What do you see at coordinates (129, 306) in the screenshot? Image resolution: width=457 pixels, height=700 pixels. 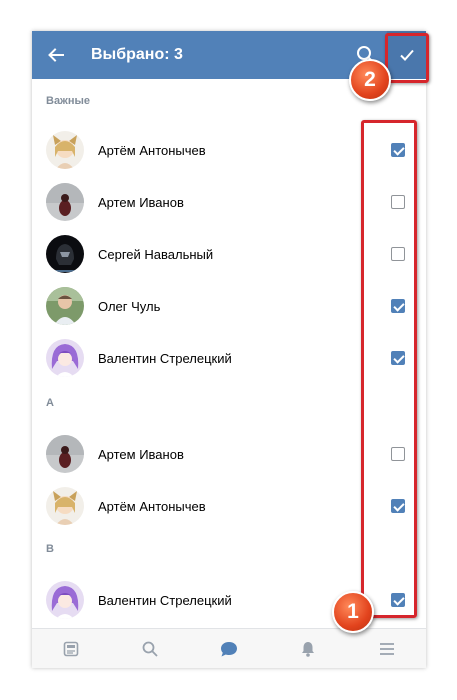 I see `contact-name: Олег Чуль` at bounding box center [129, 306].